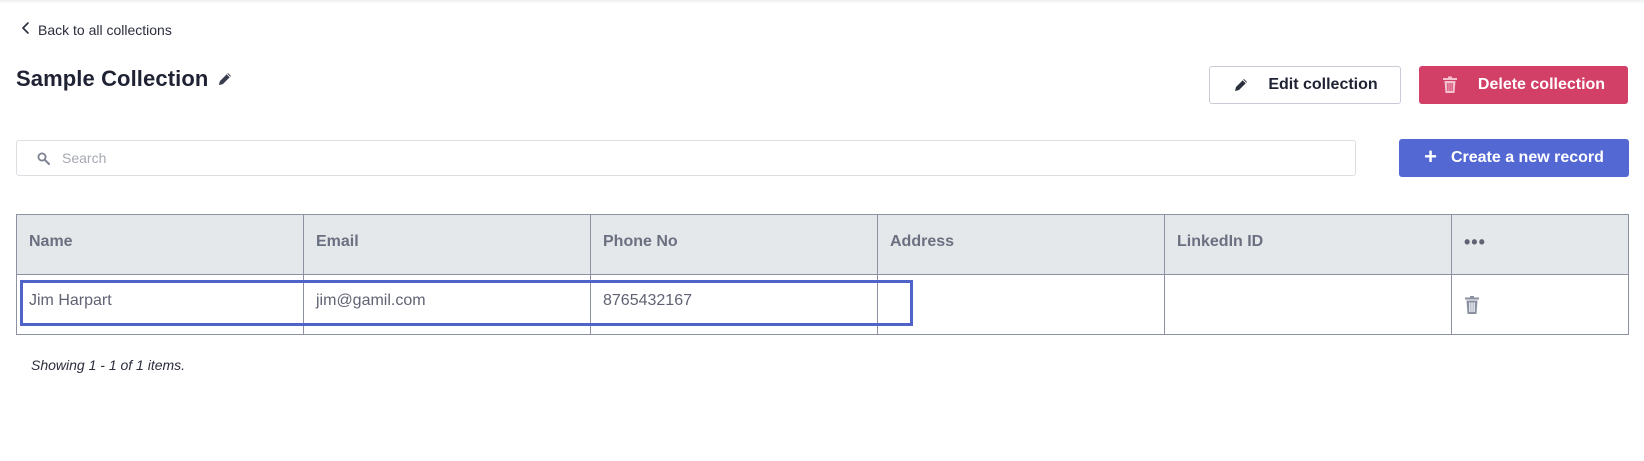 The width and height of the screenshot is (1644, 461). I want to click on search-input, so click(662, 158).